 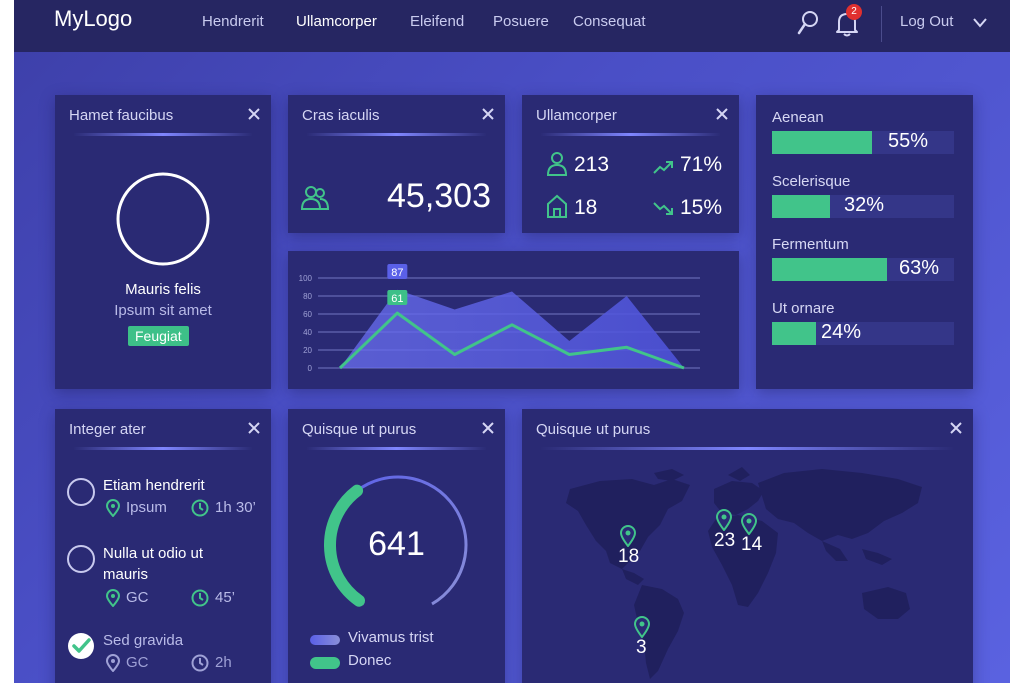 What do you see at coordinates (235, 507) in the screenshot?
I see `task-time: 1h 30’` at bounding box center [235, 507].